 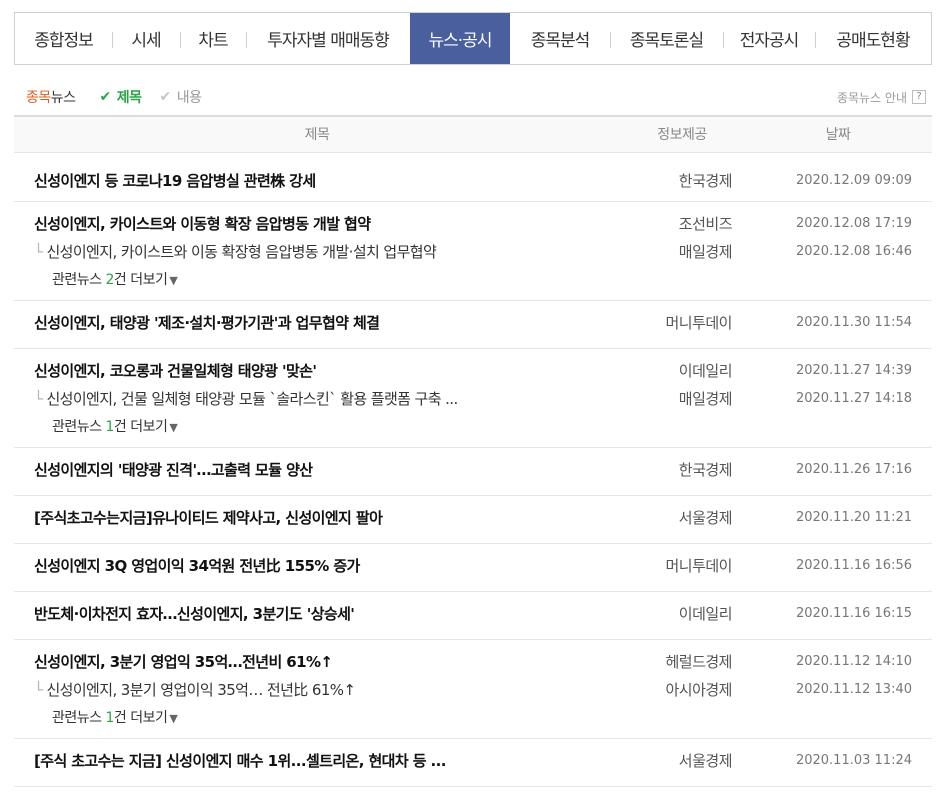 What do you see at coordinates (201, 690) in the screenshot?
I see `related-news-link: 신성이엔지, 3분기 영업이익 35억… 전년比 61%↑` at bounding box center [201, 690].